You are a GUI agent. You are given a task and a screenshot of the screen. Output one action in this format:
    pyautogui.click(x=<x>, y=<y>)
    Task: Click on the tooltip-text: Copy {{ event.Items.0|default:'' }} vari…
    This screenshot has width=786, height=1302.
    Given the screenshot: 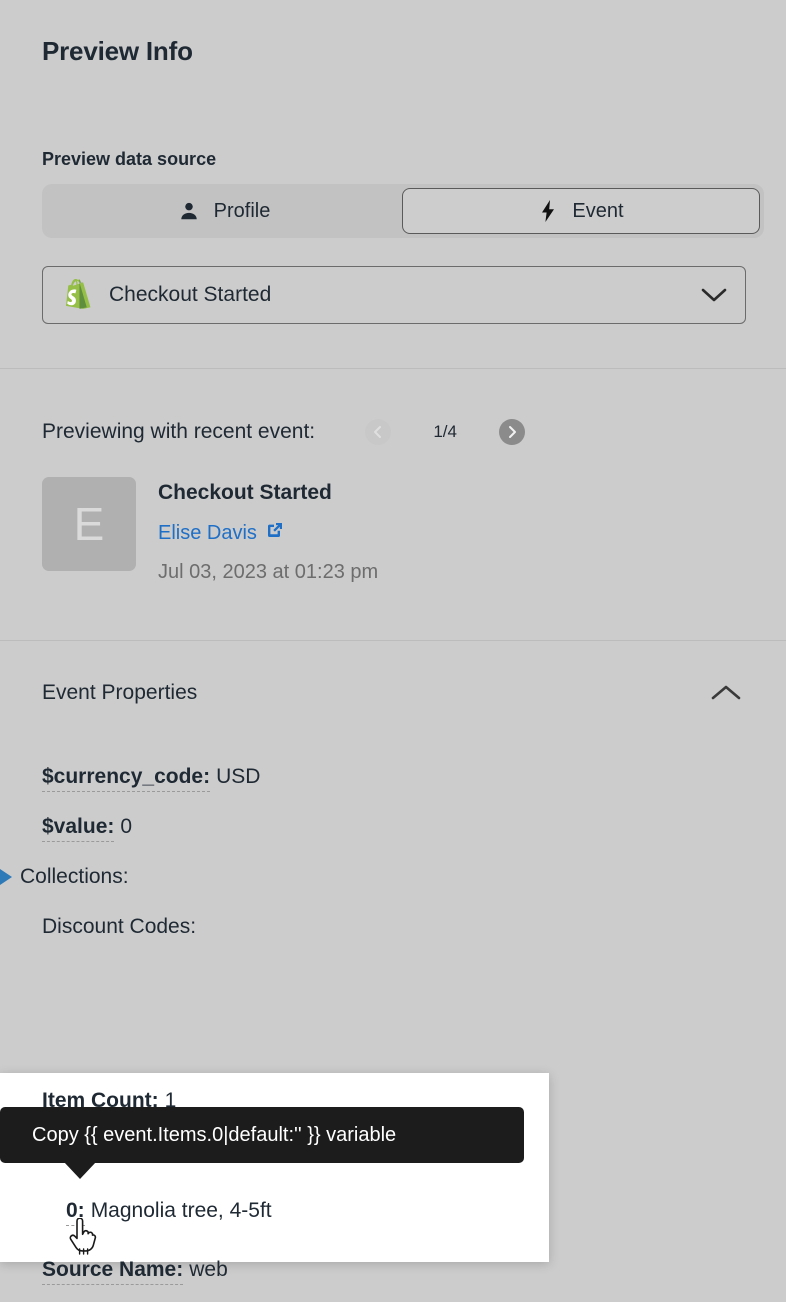 What is the action you would take?
    pyautogui.click(x=214, y=1134)
    